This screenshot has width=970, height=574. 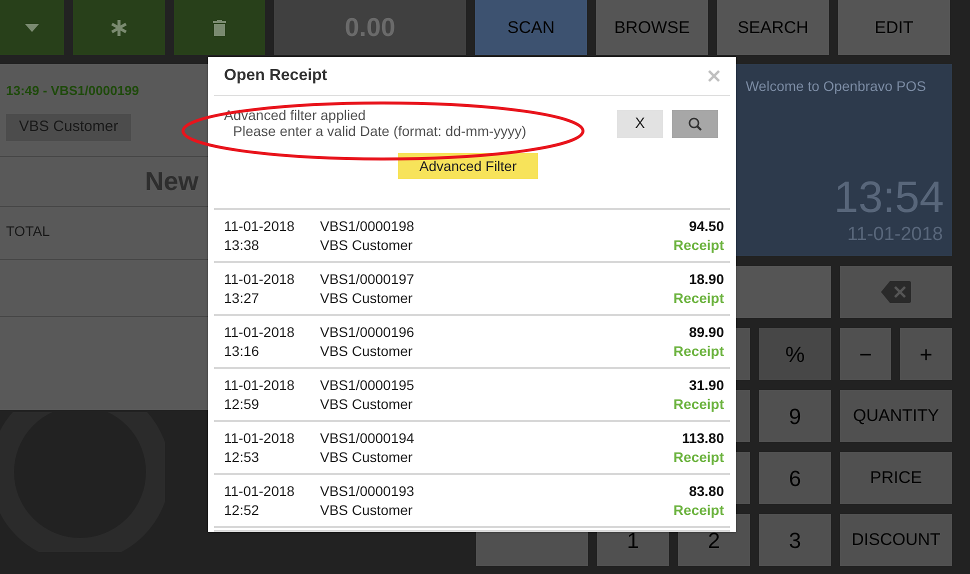 I want to click on total-label: TOTAL, so click(x=28, y=231).